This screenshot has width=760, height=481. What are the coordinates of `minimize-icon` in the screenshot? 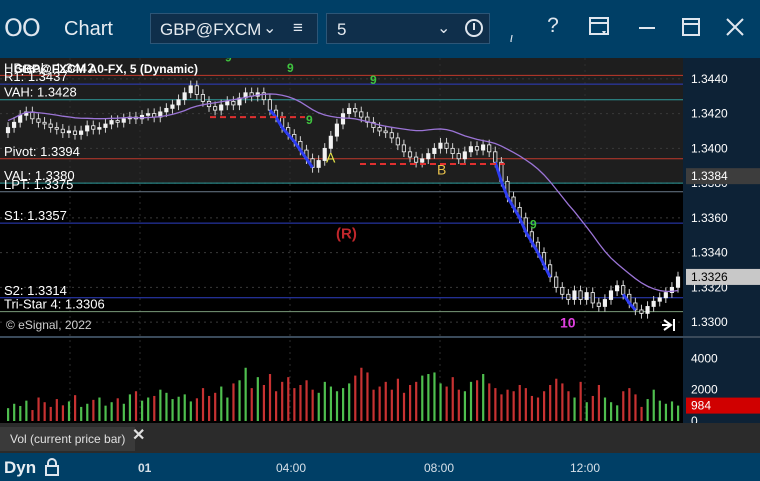 It's located at (647, 30).